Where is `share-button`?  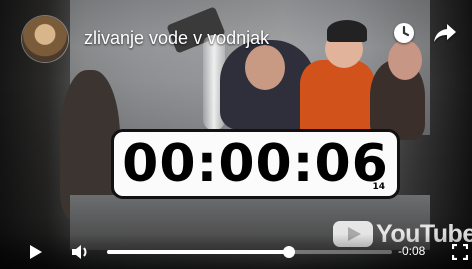 share-button is located at coordinates (445, 33).